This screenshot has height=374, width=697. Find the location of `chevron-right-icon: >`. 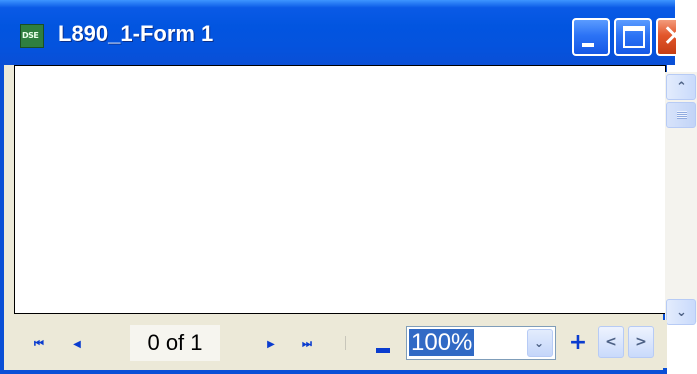

chevron-right-icon: > is located at coordinates (641, 342).